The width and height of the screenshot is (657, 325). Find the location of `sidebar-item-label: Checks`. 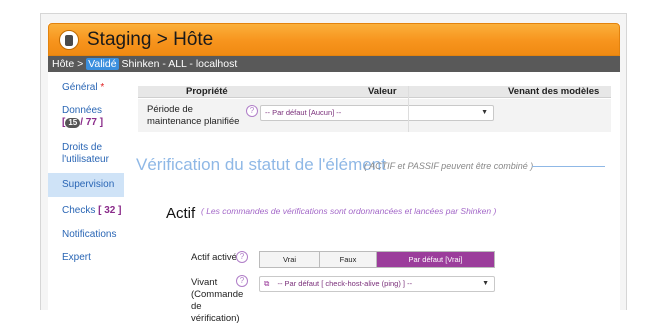

sidebar-item-label: Checks is located at coordinates (79, 210).